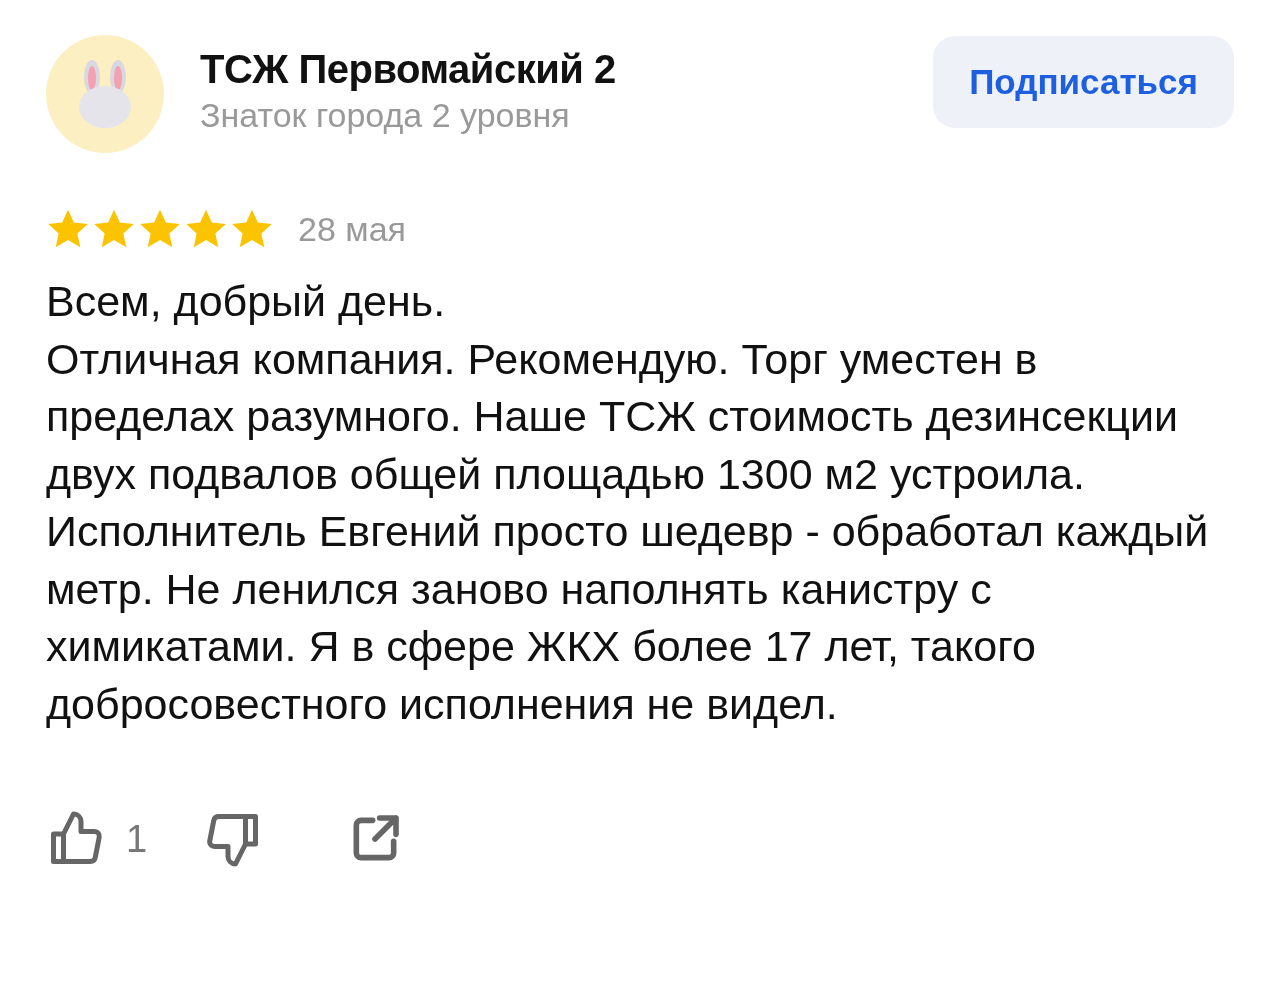 The width and height of the screenshot is (1280, 1001). What do you see at coordinates (137, 839) in the screenshot?
I see `like-count: 1` at bounding box center [137, 839].